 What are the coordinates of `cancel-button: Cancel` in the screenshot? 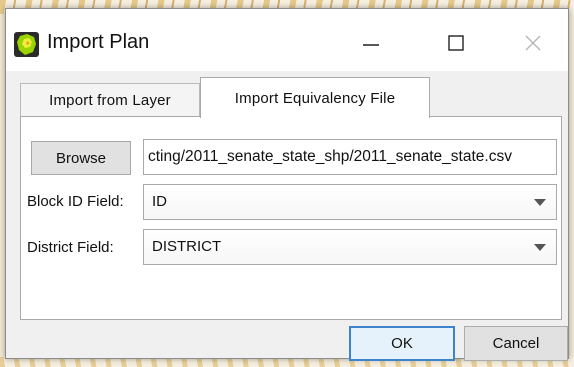 It's located at (516, 343).